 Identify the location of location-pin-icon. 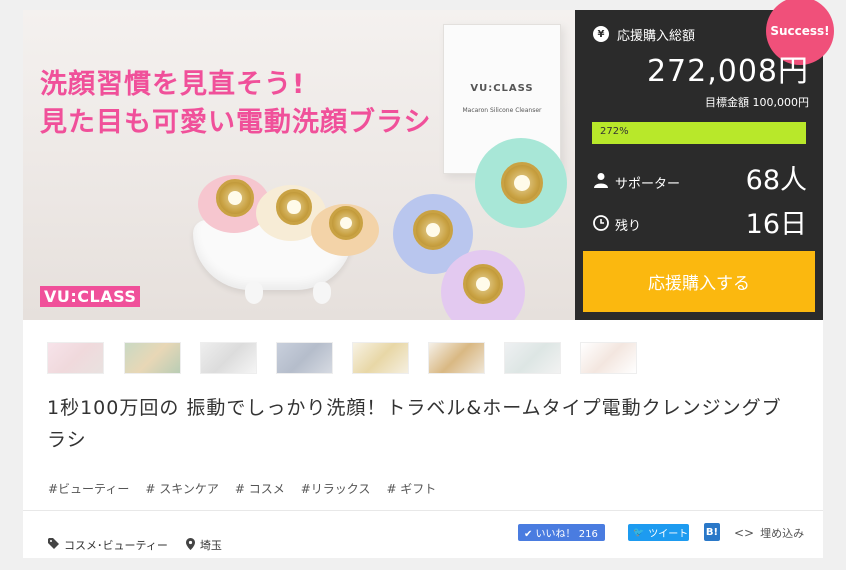
(190, 545).